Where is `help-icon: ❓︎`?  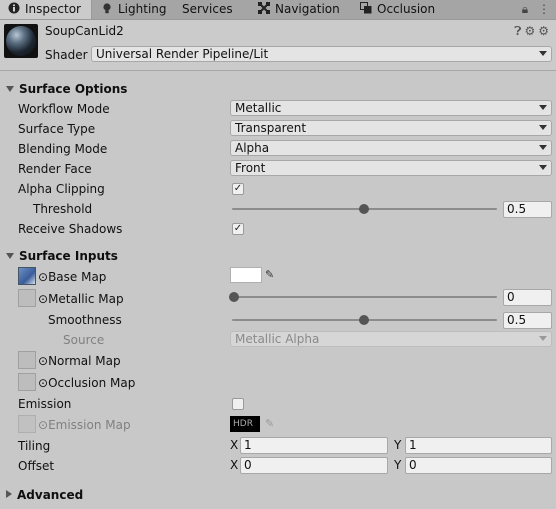
help-icon: ❓︎ is located at coordinates (519, 31).